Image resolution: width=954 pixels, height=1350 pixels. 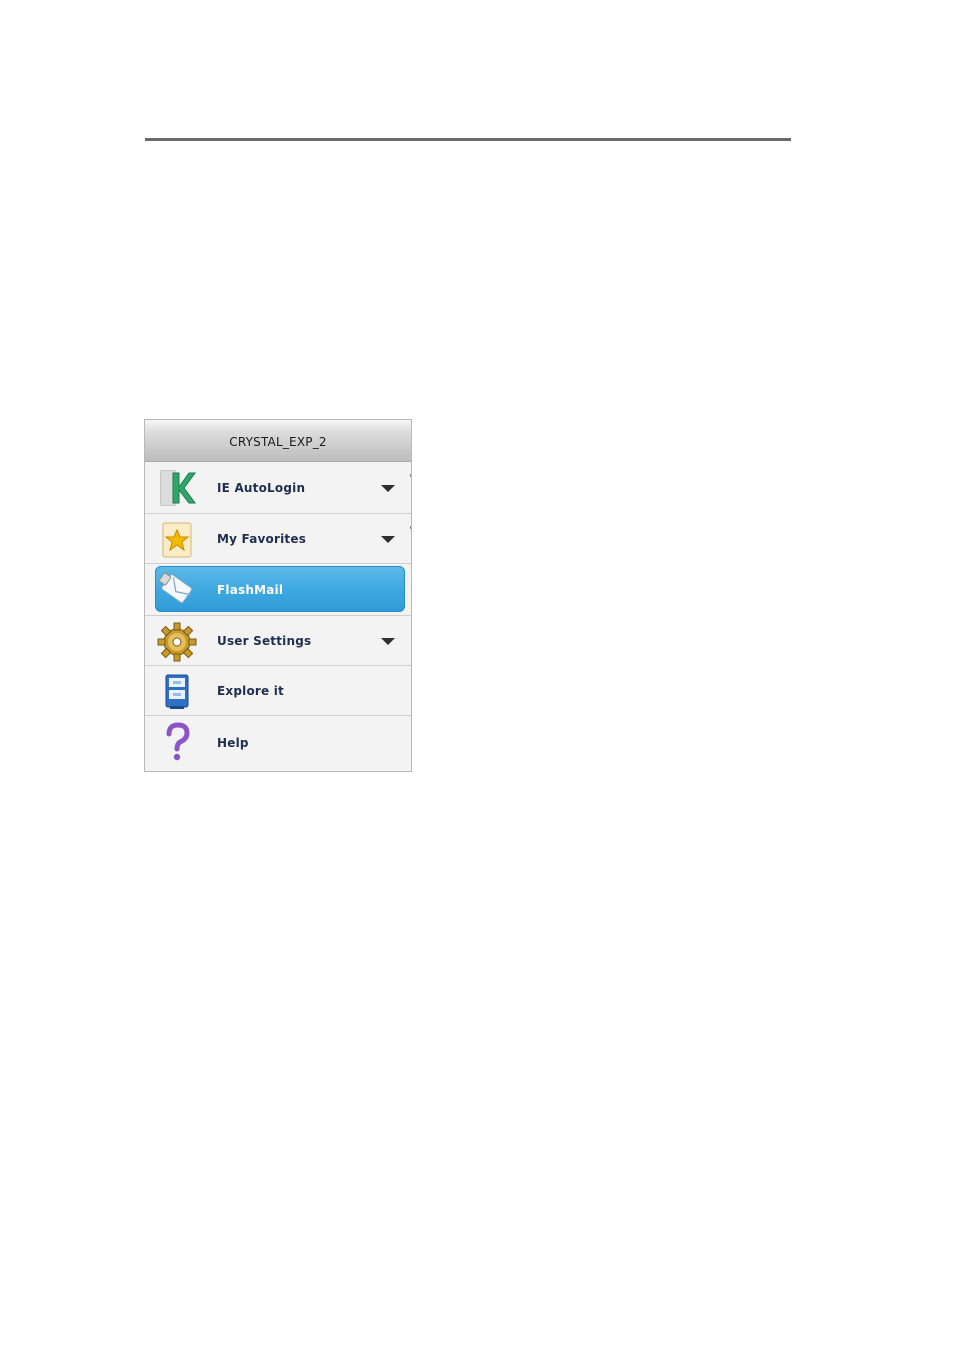 What do you see at coordinates (177, 590) in the screenshot?
I see `flashmail-icon` at bounding box center [177, 590].